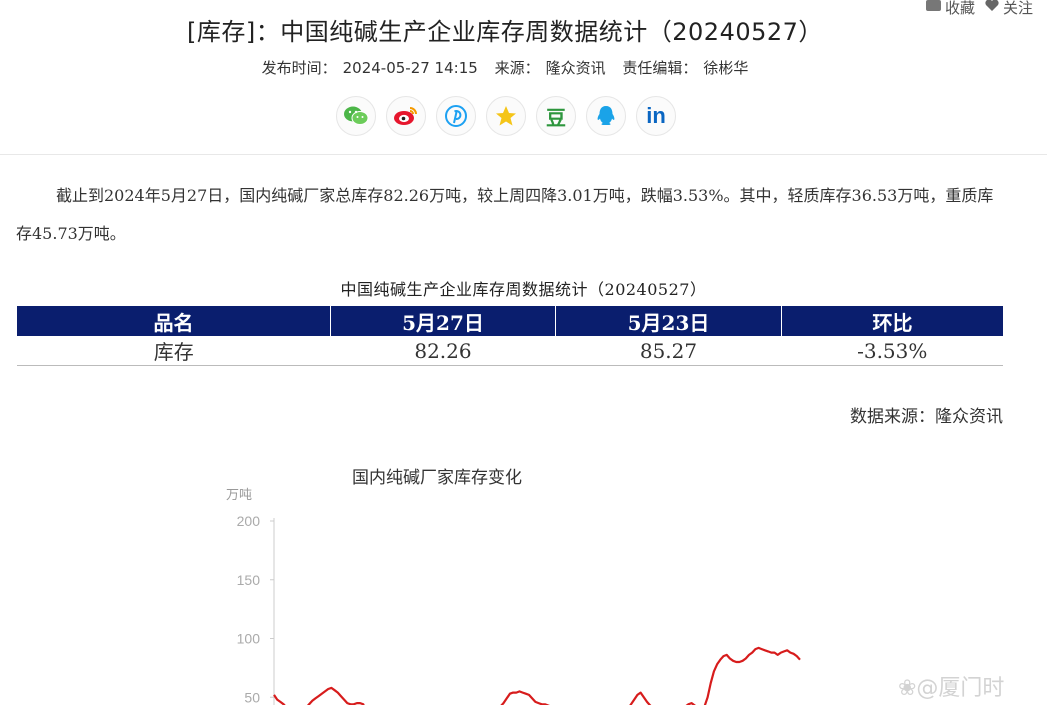 Image resolution: width=1047 pixels, height=705 pixels. Describe the element at coordinates (685, 68) in the screenshot. I see `editor: 责任编辑： 徐彬华` at that location.